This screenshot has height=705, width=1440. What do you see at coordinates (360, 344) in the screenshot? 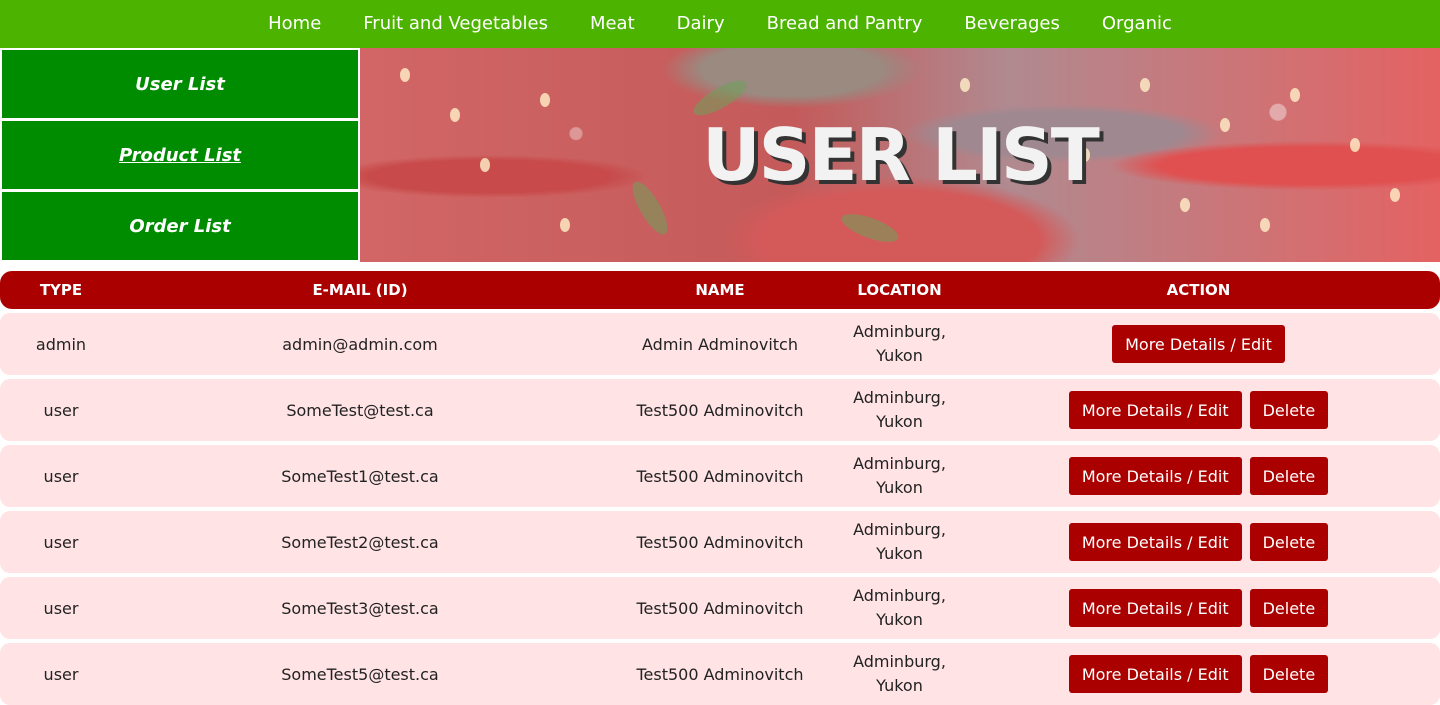
I see `cell-email: admin@admin.com` at bounding box center [360, 344].